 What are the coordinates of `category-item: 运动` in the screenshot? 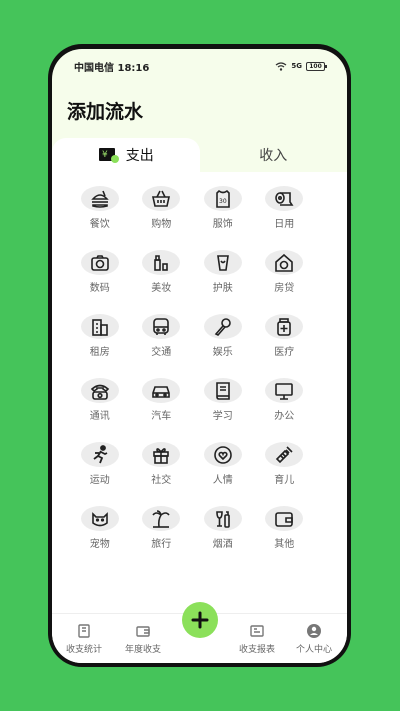 It's located at (100, 464).